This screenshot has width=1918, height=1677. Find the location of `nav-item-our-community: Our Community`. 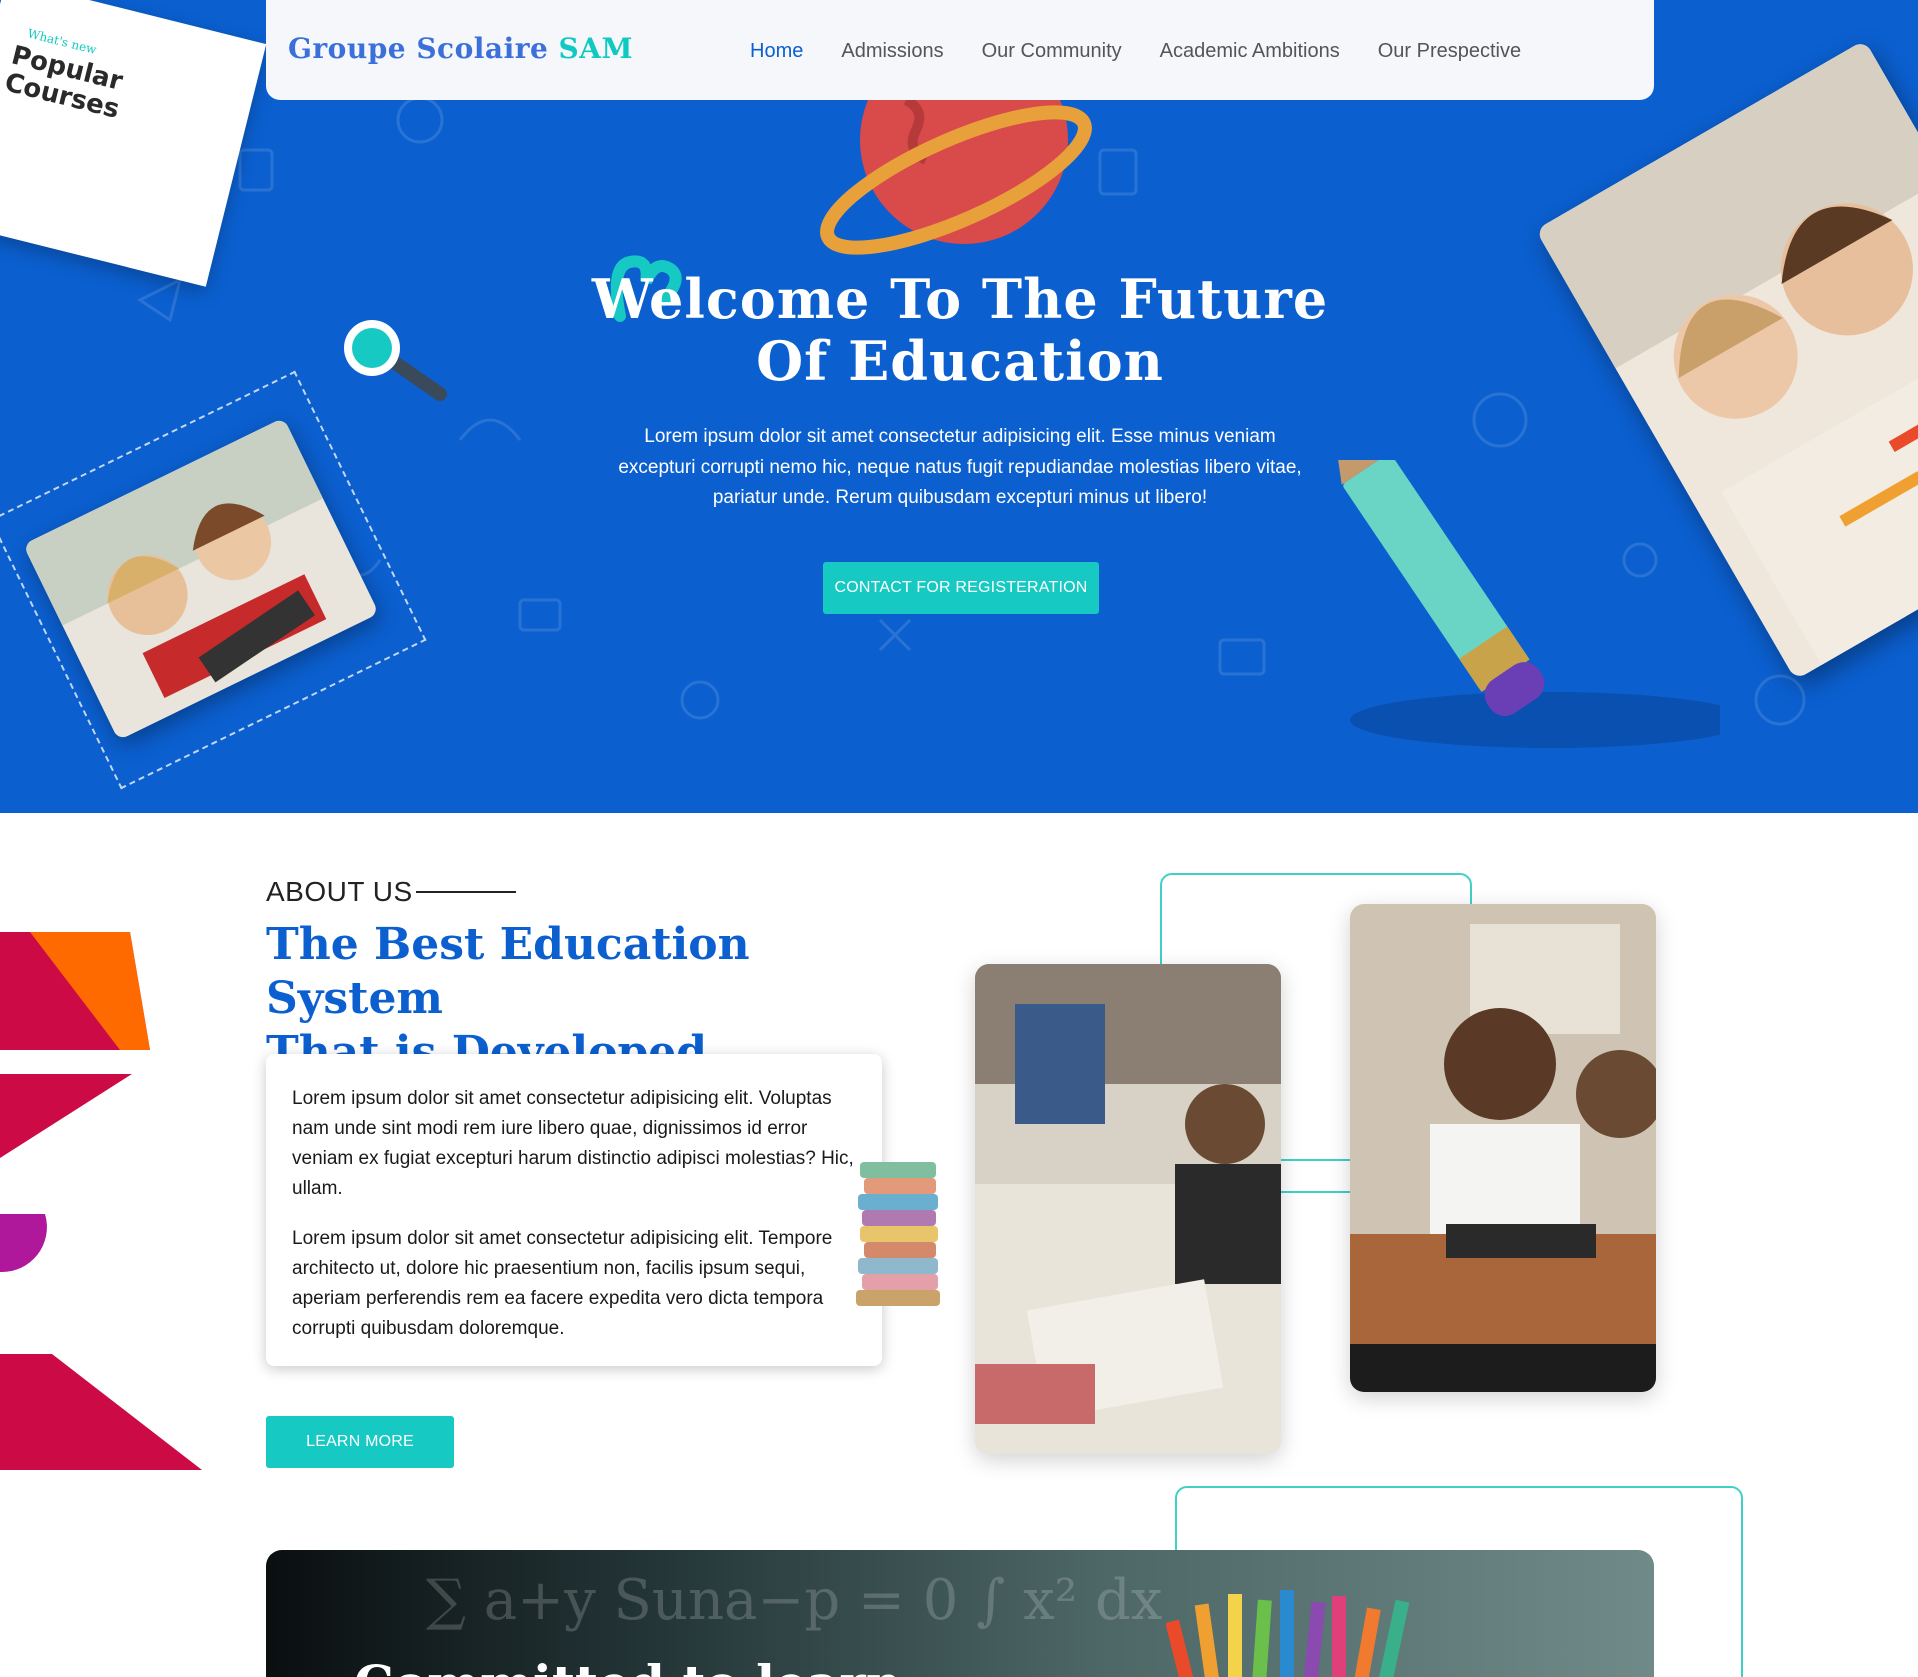

nav-item-our-community: Our Community is located at coordinates (1052, 51).